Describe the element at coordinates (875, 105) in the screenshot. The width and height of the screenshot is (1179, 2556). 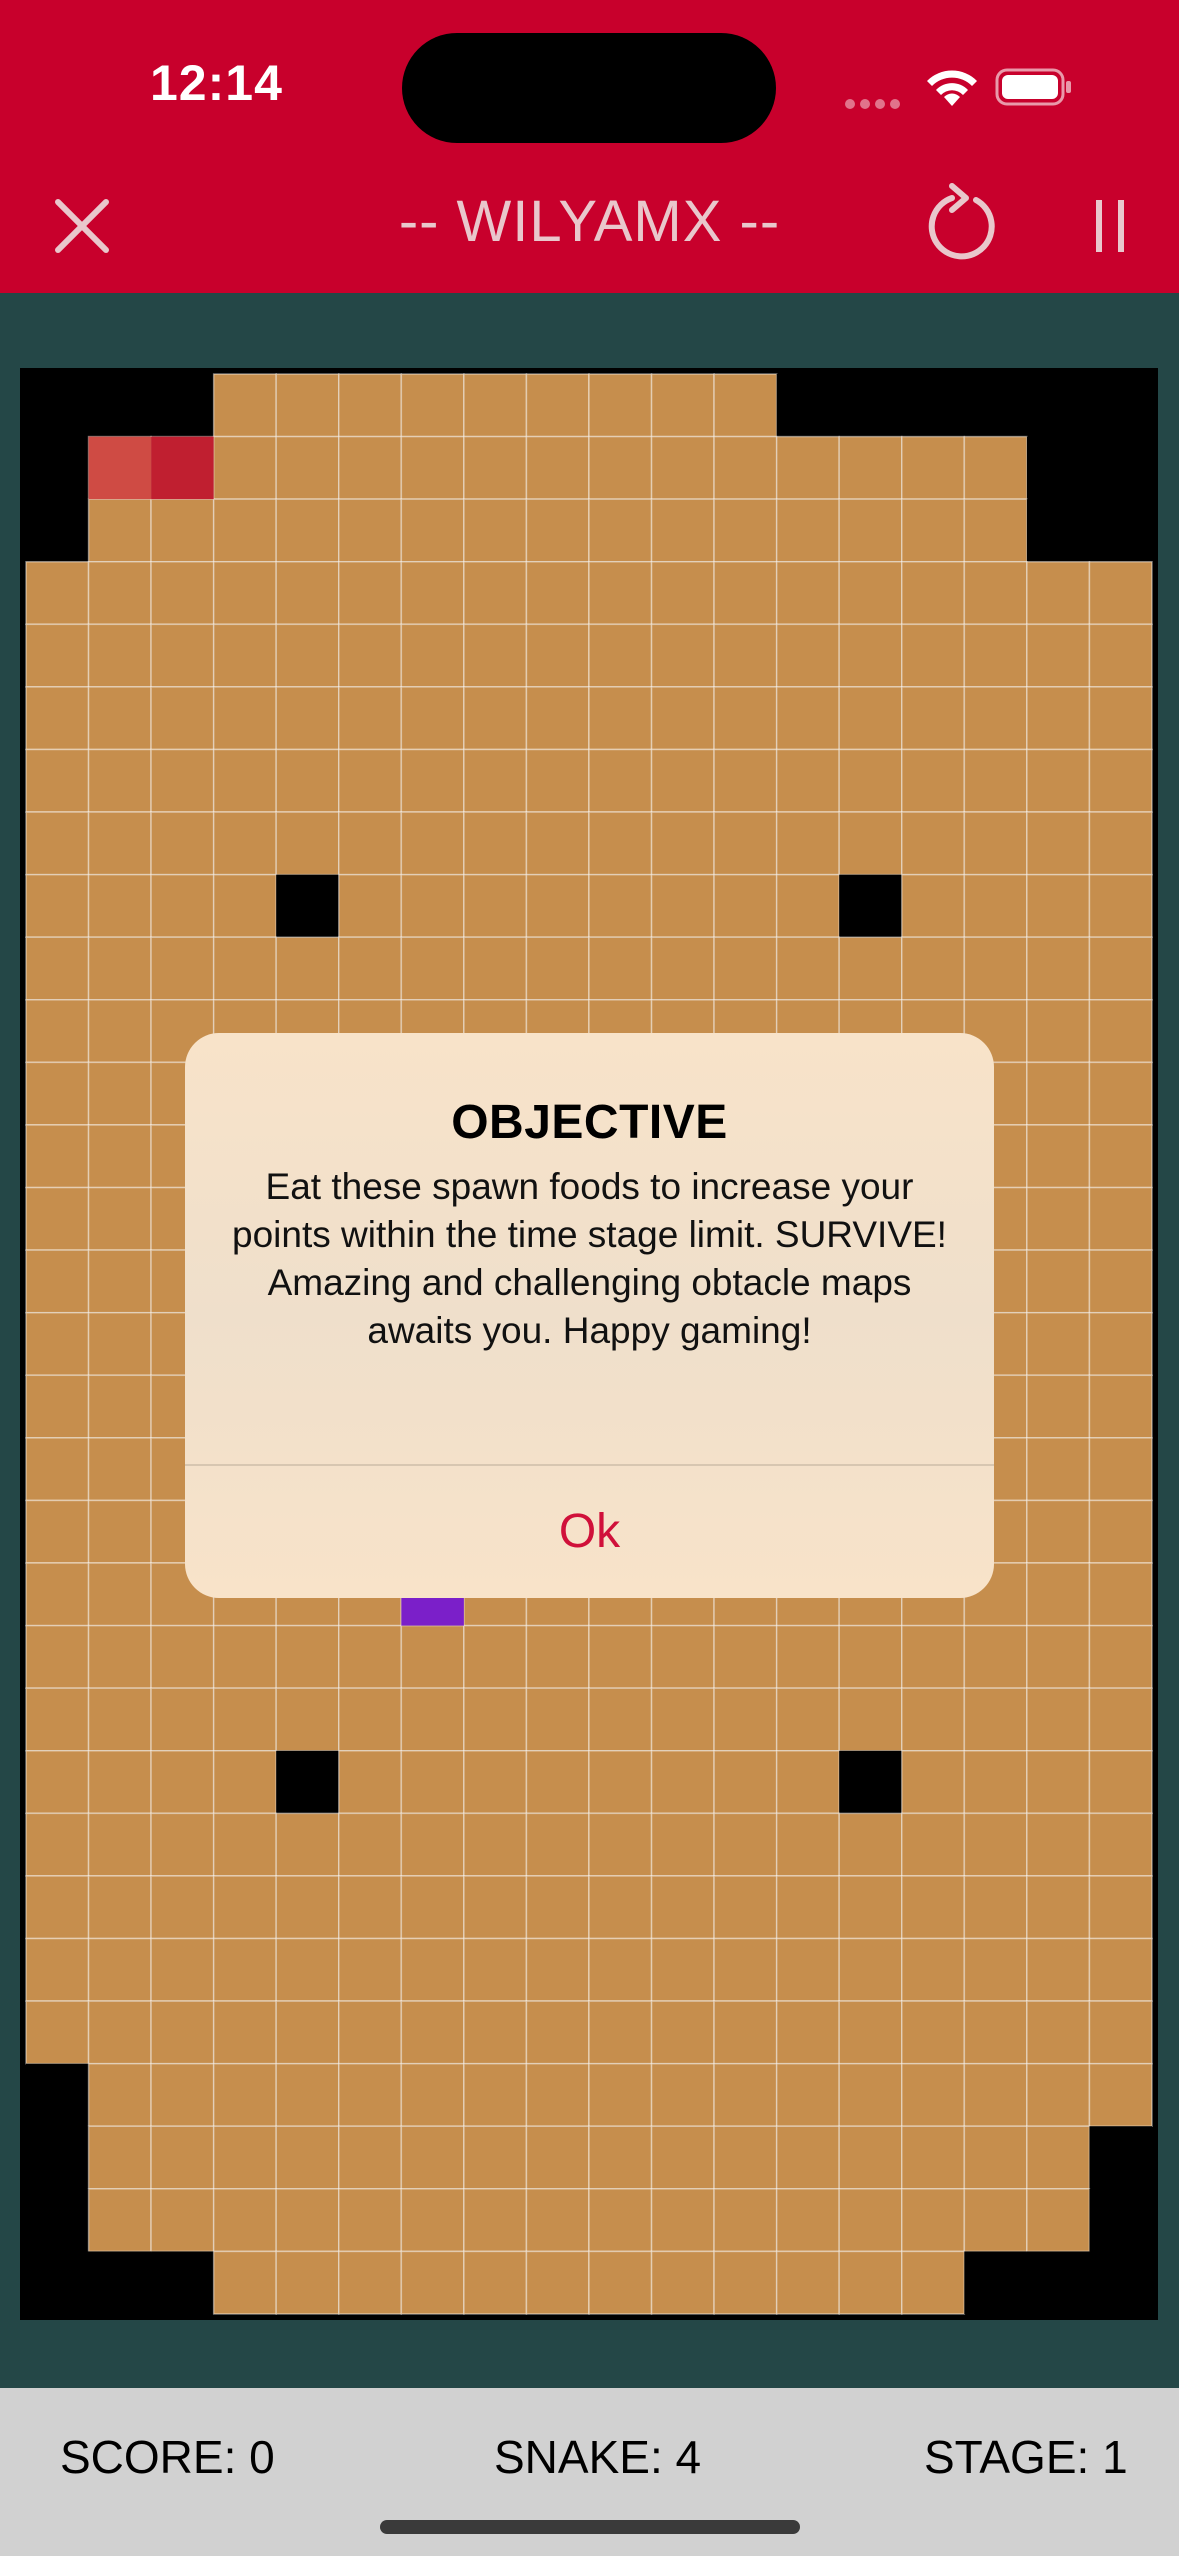
I see `cellular-signal-icon` at that location.